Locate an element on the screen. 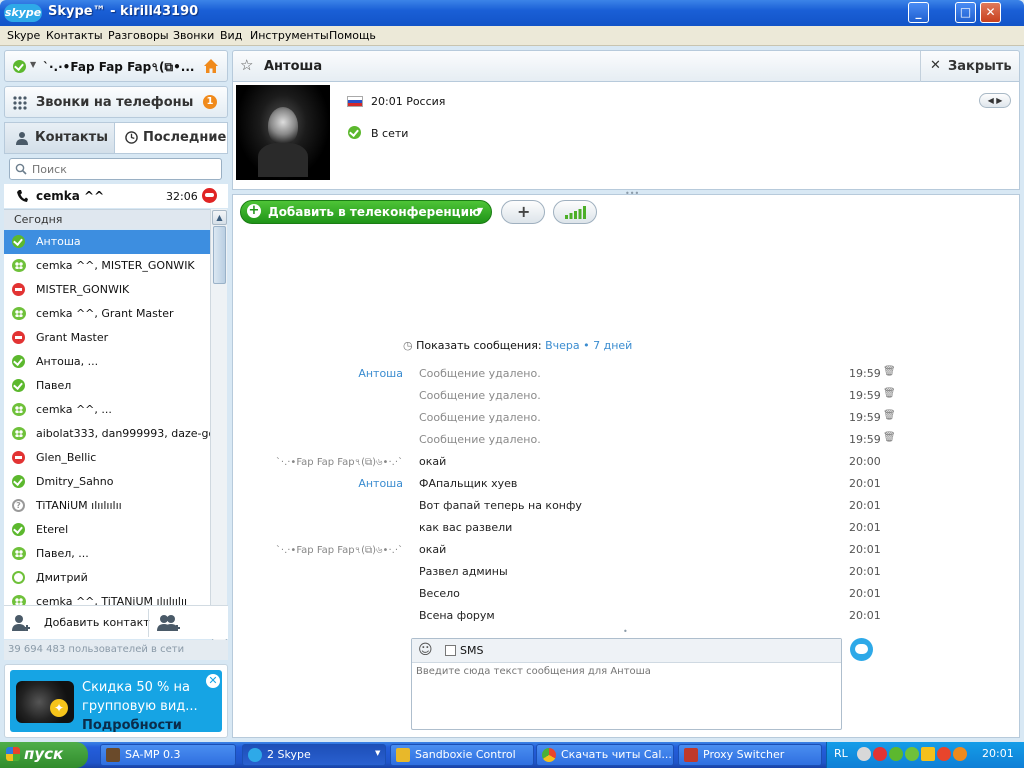  contact-list-item: Антоша is located at coordinates (107, 242).